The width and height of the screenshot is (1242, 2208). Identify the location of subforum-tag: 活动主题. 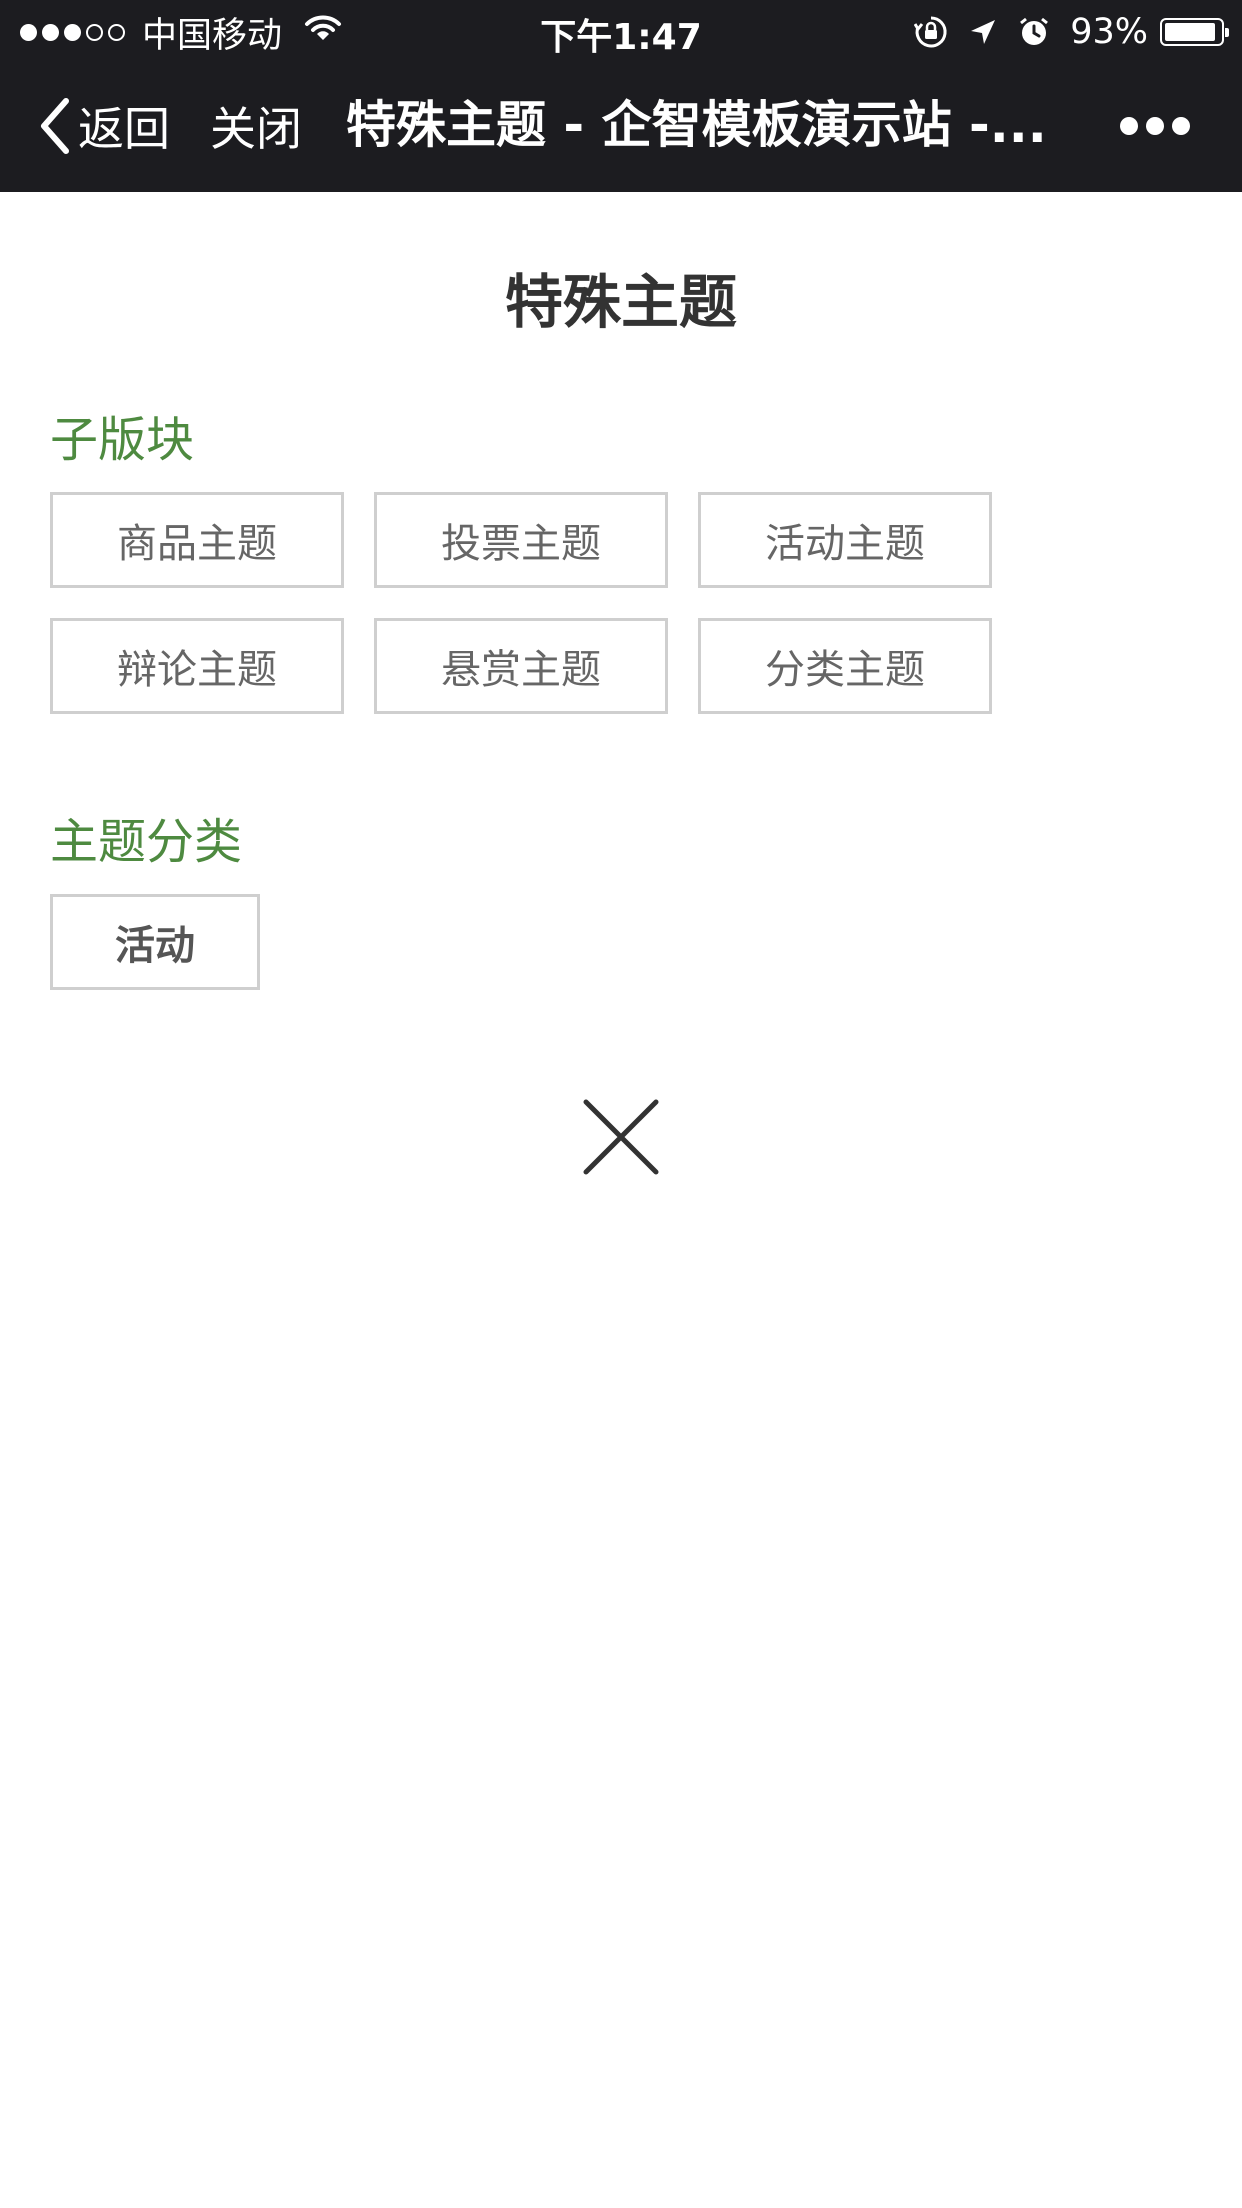
(845, 540).